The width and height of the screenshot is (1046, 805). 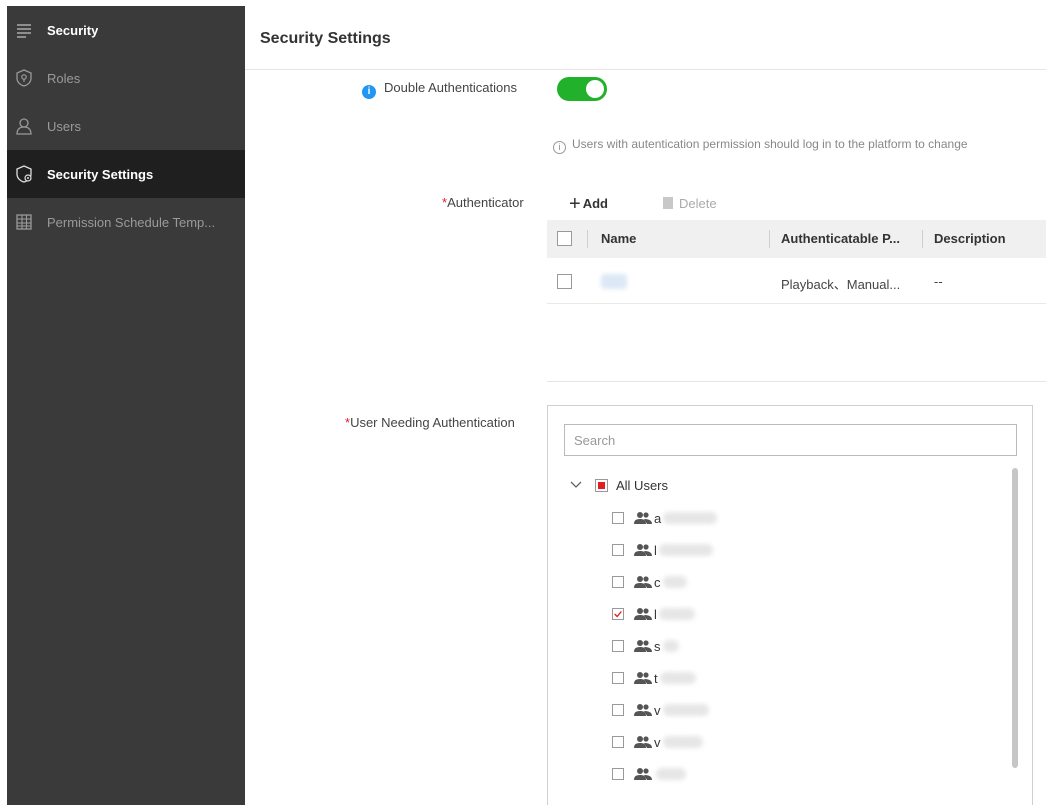 I want to click on add-button: + Add, so click(x=588, y=204).